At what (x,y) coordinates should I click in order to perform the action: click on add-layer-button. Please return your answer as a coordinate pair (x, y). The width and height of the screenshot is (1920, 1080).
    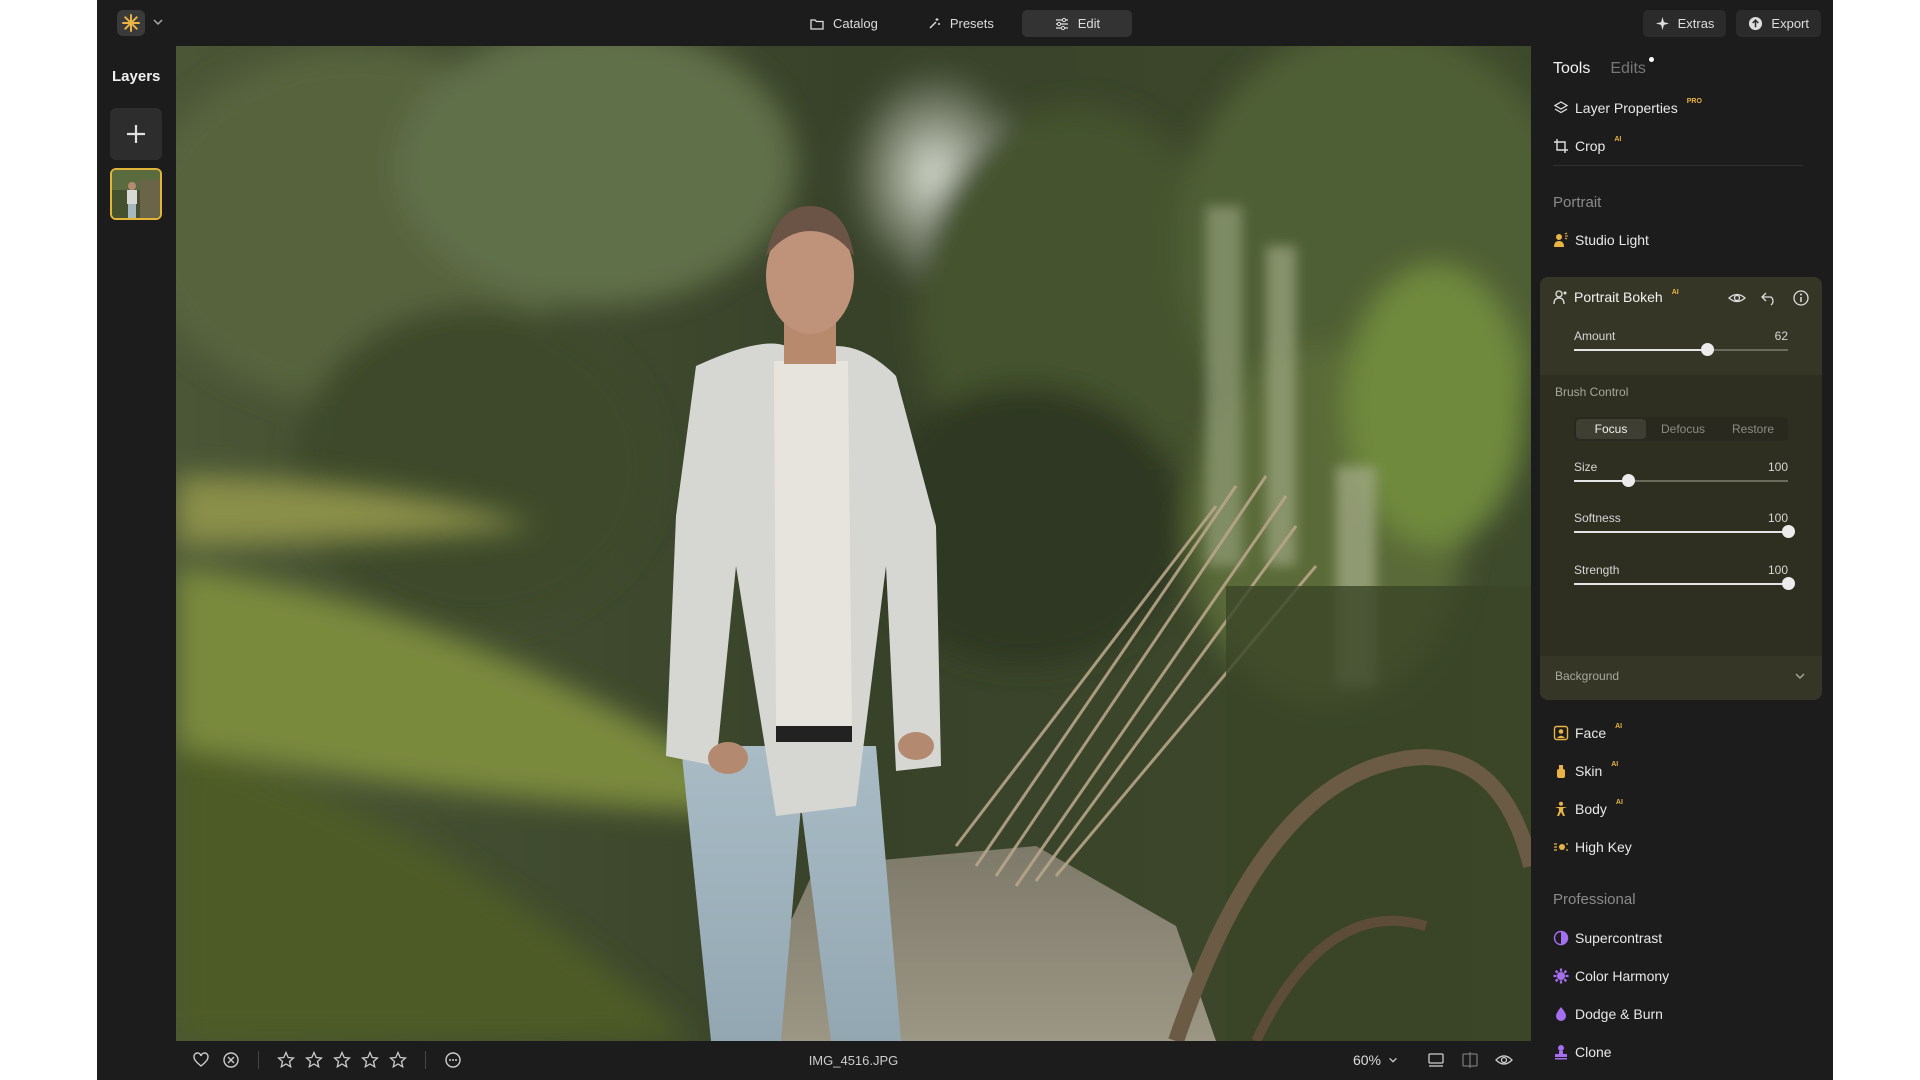
    Looking at the image, I should click on (136, 134).